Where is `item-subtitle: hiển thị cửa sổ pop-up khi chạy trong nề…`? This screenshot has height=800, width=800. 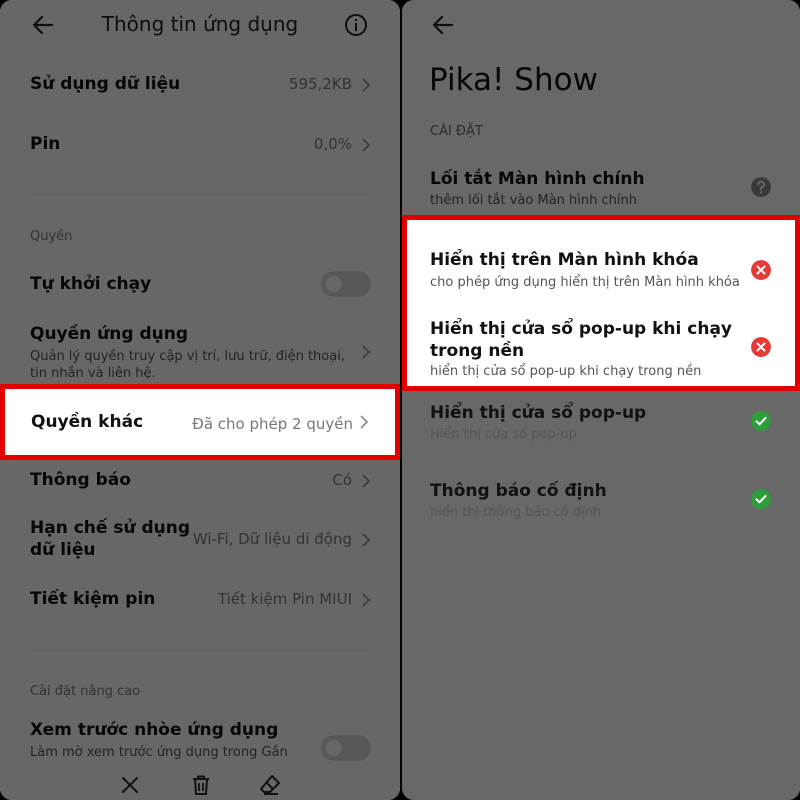 item-subtitle: hiển thị cửa sổ pop-up khi chạy trong nề… is located at coordinates (566, 371).